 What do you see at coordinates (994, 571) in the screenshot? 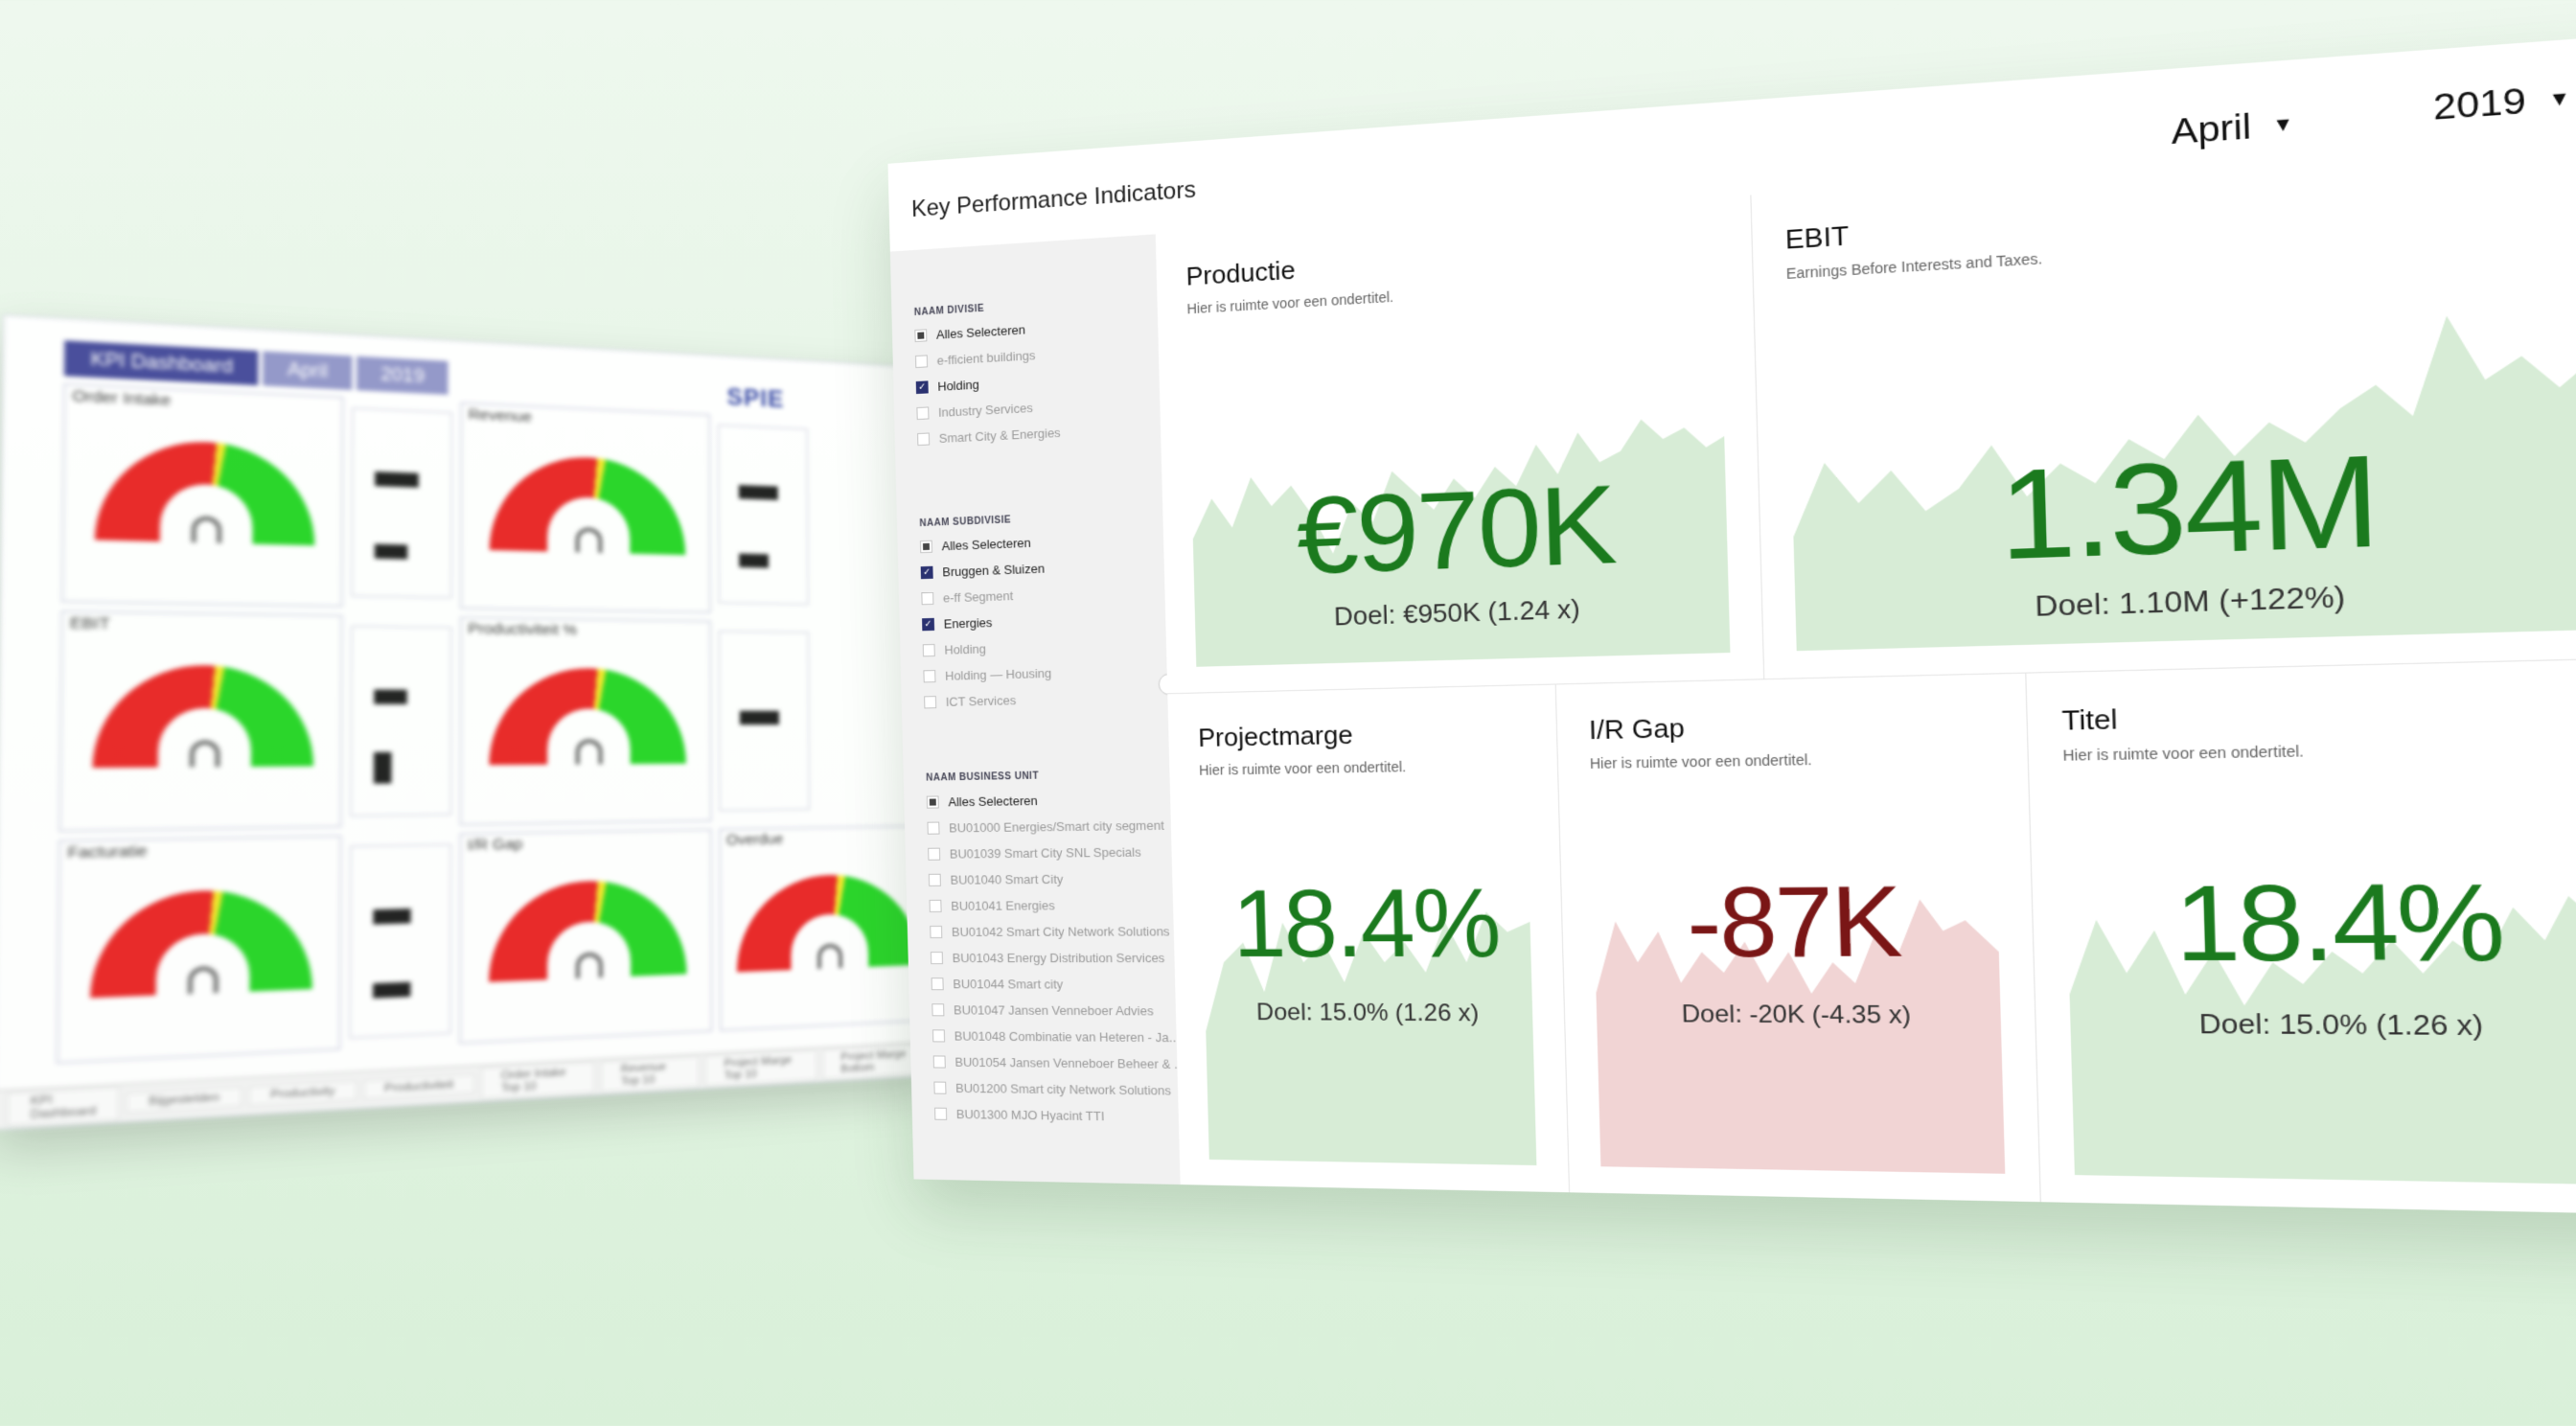
I see `filter-option-label: Bruggen & Sluizen` at bounding box center [994, 571].